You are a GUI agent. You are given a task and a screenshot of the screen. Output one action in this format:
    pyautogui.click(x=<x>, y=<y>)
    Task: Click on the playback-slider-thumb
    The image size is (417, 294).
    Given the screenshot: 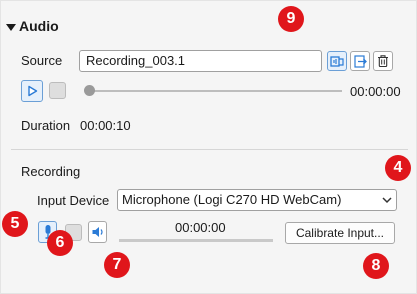 What is the action you would take?
    pyautogui.click(x=89, y=90)
    